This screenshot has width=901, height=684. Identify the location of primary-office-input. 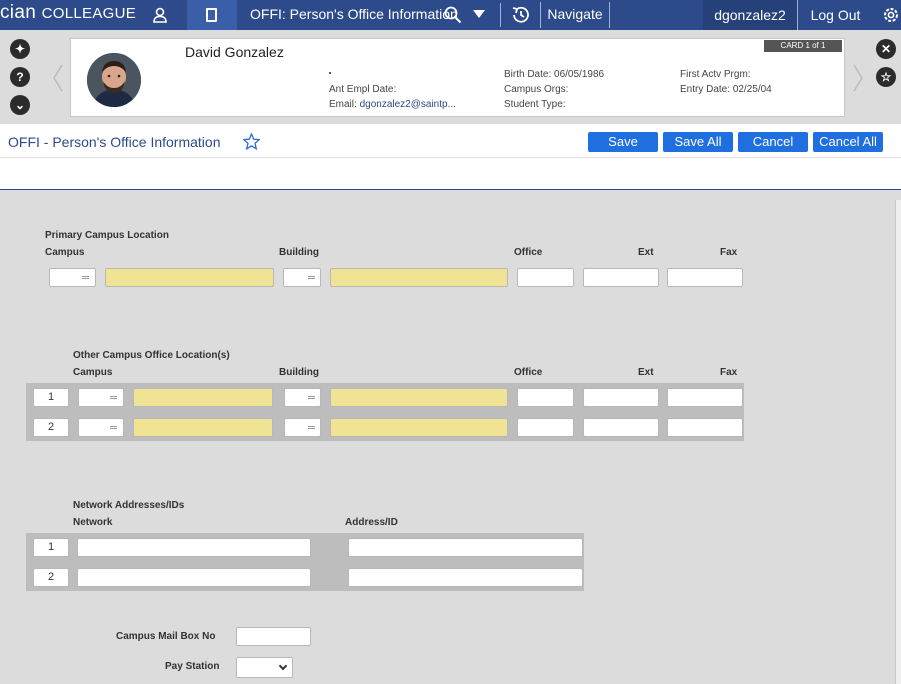
(545, 277).